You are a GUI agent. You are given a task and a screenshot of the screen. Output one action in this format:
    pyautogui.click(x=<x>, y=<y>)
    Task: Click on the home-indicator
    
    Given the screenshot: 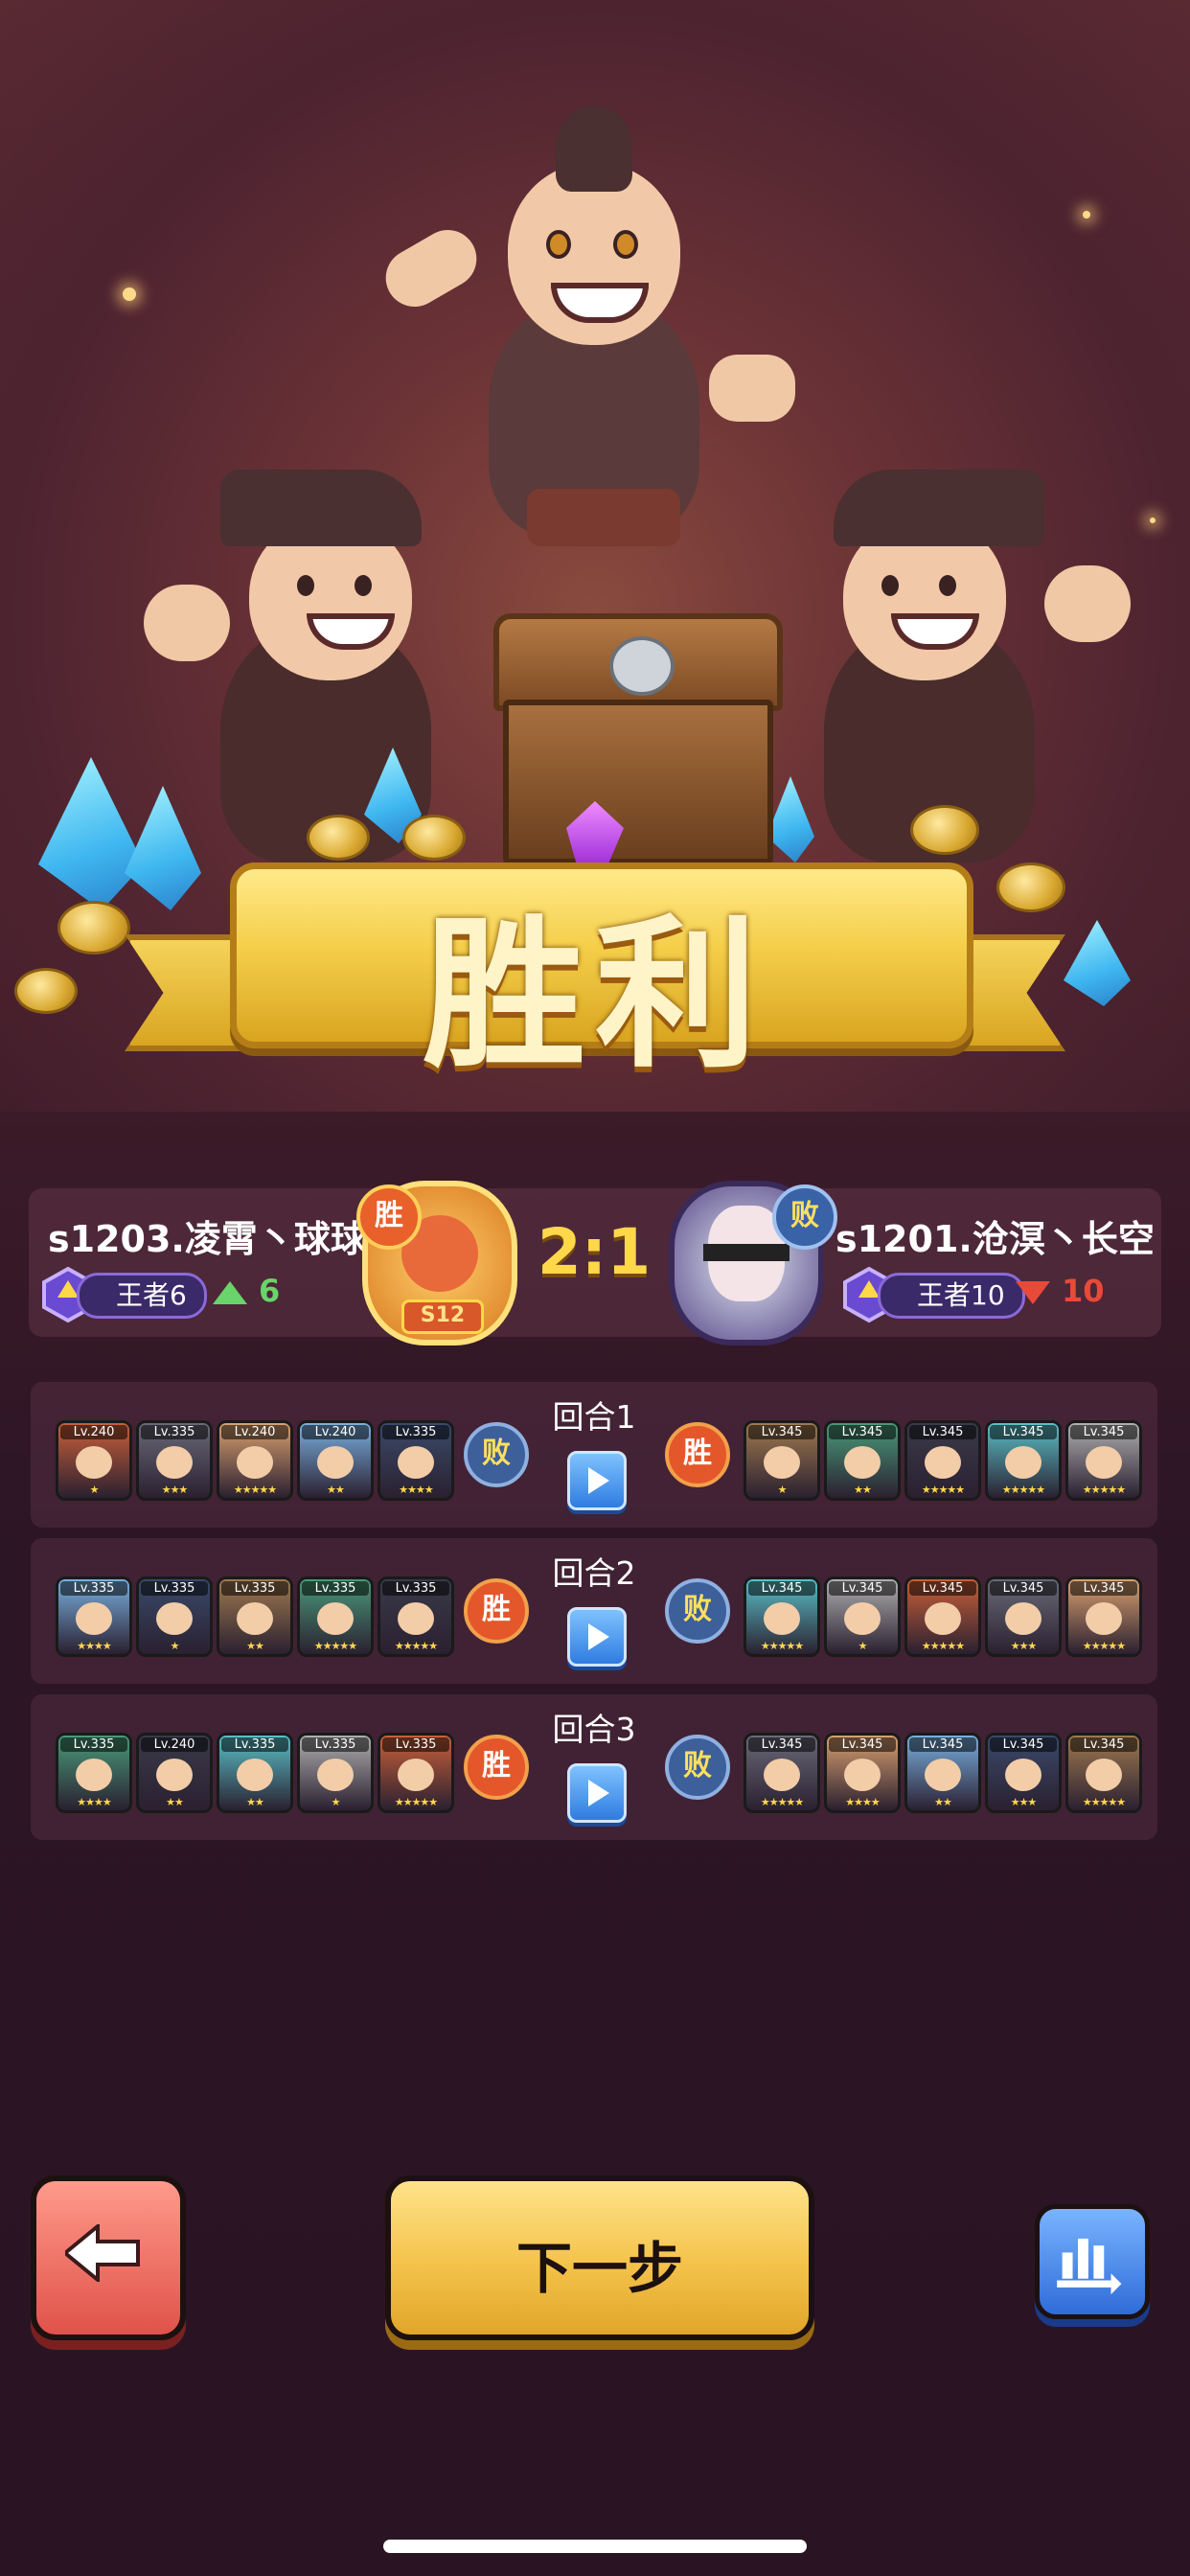 What is the action you would take?
    pyautogui.click(x=595, y=2546)
    